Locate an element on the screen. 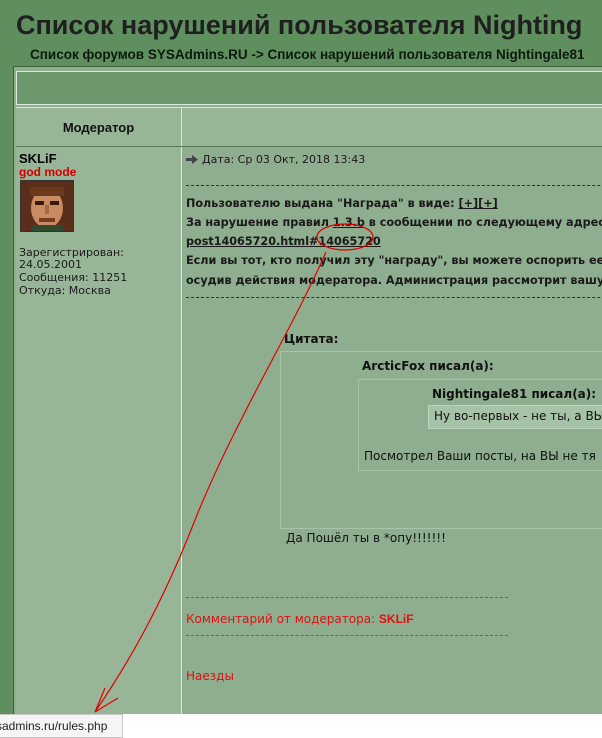 Image resolution: width=602 pixels, height=738 pixels. mod-comment-name: SKLiF is located at coordinates (396, 619).